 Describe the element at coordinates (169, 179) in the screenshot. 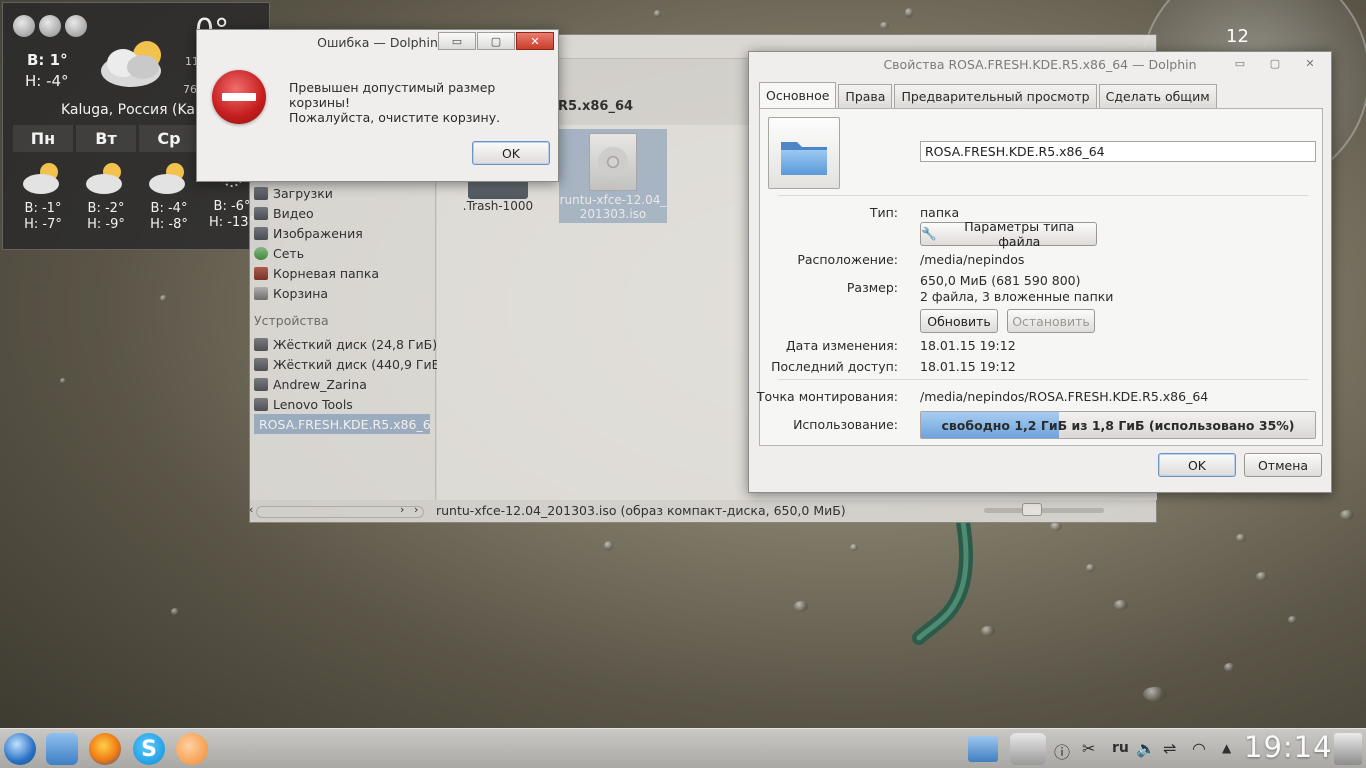

I see `forecast-day: Ср В: -4° Н: -8°` at that location.